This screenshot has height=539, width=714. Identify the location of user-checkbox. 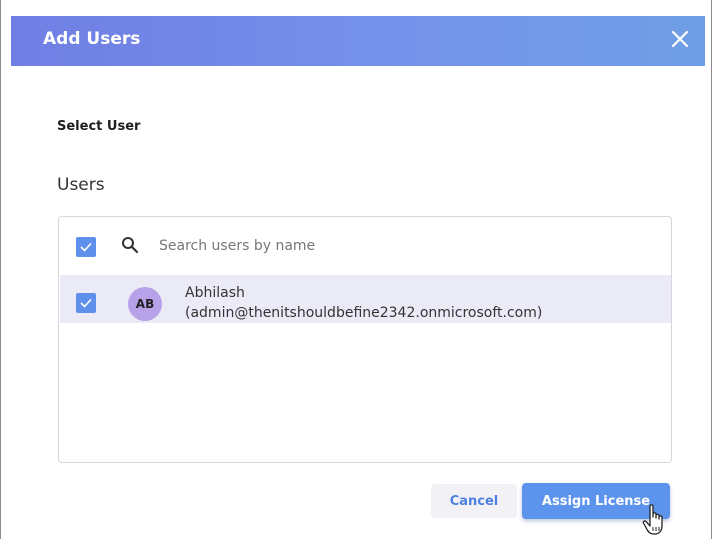
(86, 303).